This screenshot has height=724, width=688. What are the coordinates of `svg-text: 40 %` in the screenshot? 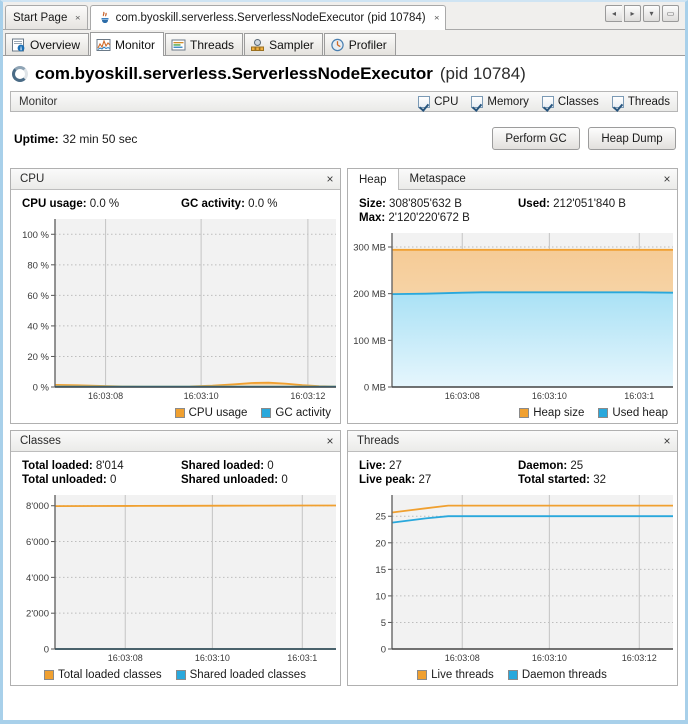 It's located at (38, 326).